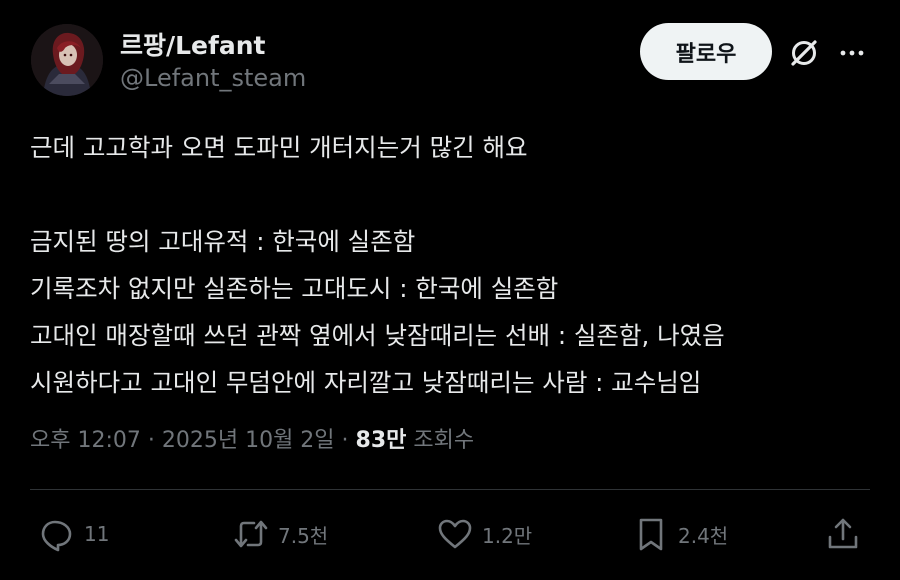 This screenshot has height=580, width=900. Describe the element at coordinates (804, 53) in the screenshot. I see `grok-icon` at that location.